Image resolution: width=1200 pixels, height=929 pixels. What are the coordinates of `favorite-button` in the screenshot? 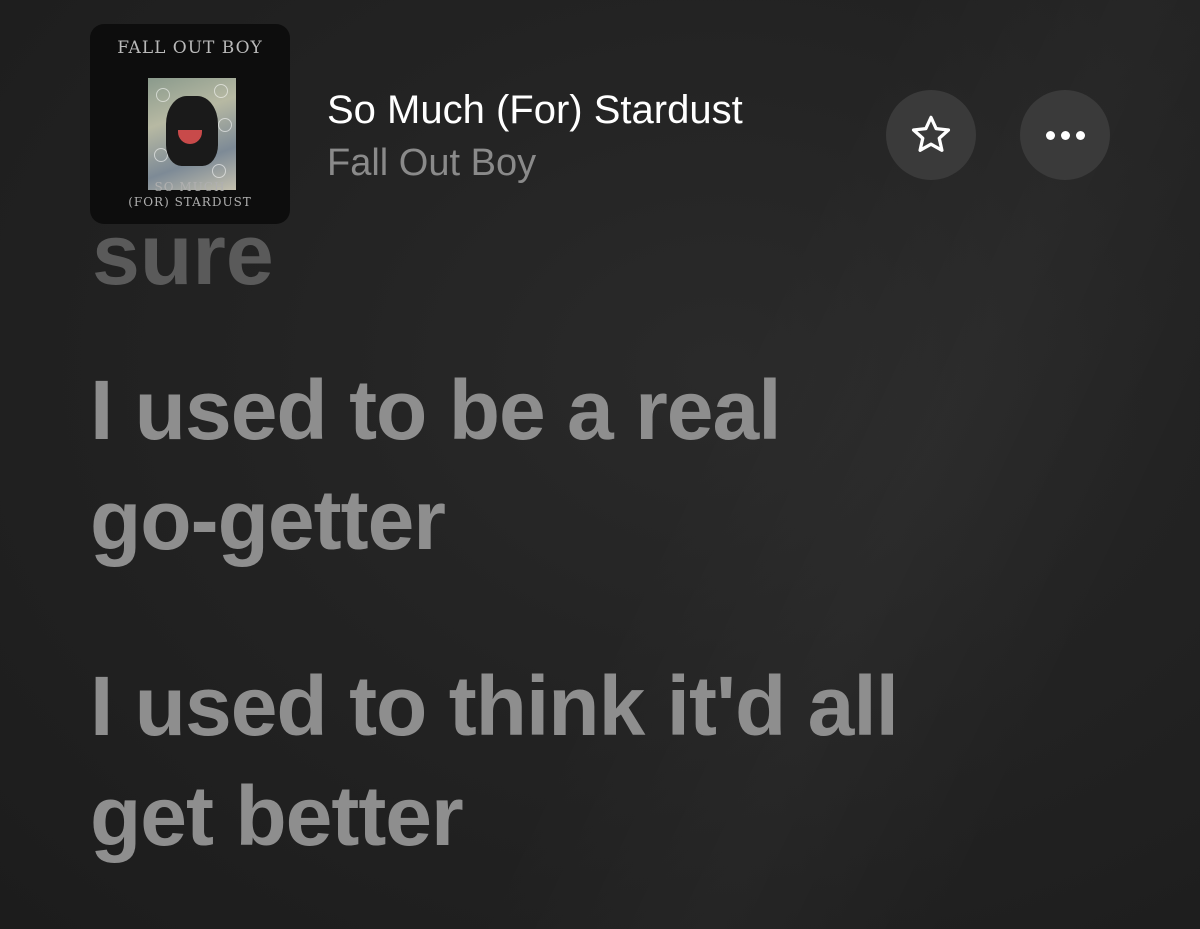 It's located at (931, 135).